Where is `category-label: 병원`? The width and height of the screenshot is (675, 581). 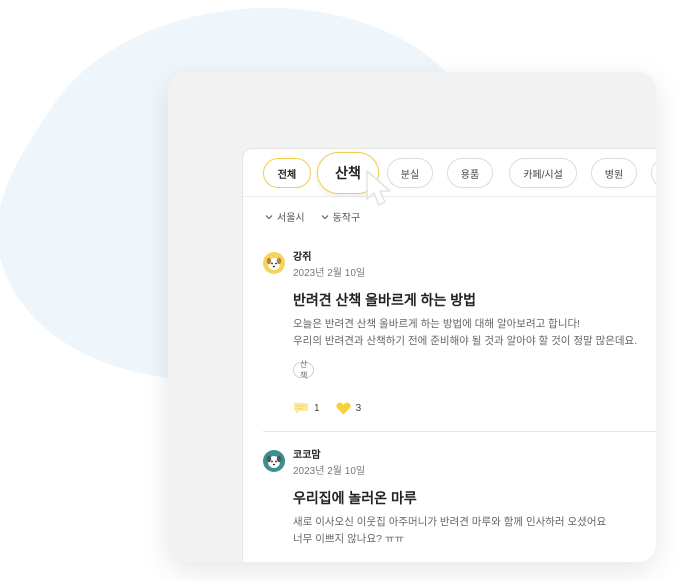
category-label: 병원 is located at coordinates (614, 175).